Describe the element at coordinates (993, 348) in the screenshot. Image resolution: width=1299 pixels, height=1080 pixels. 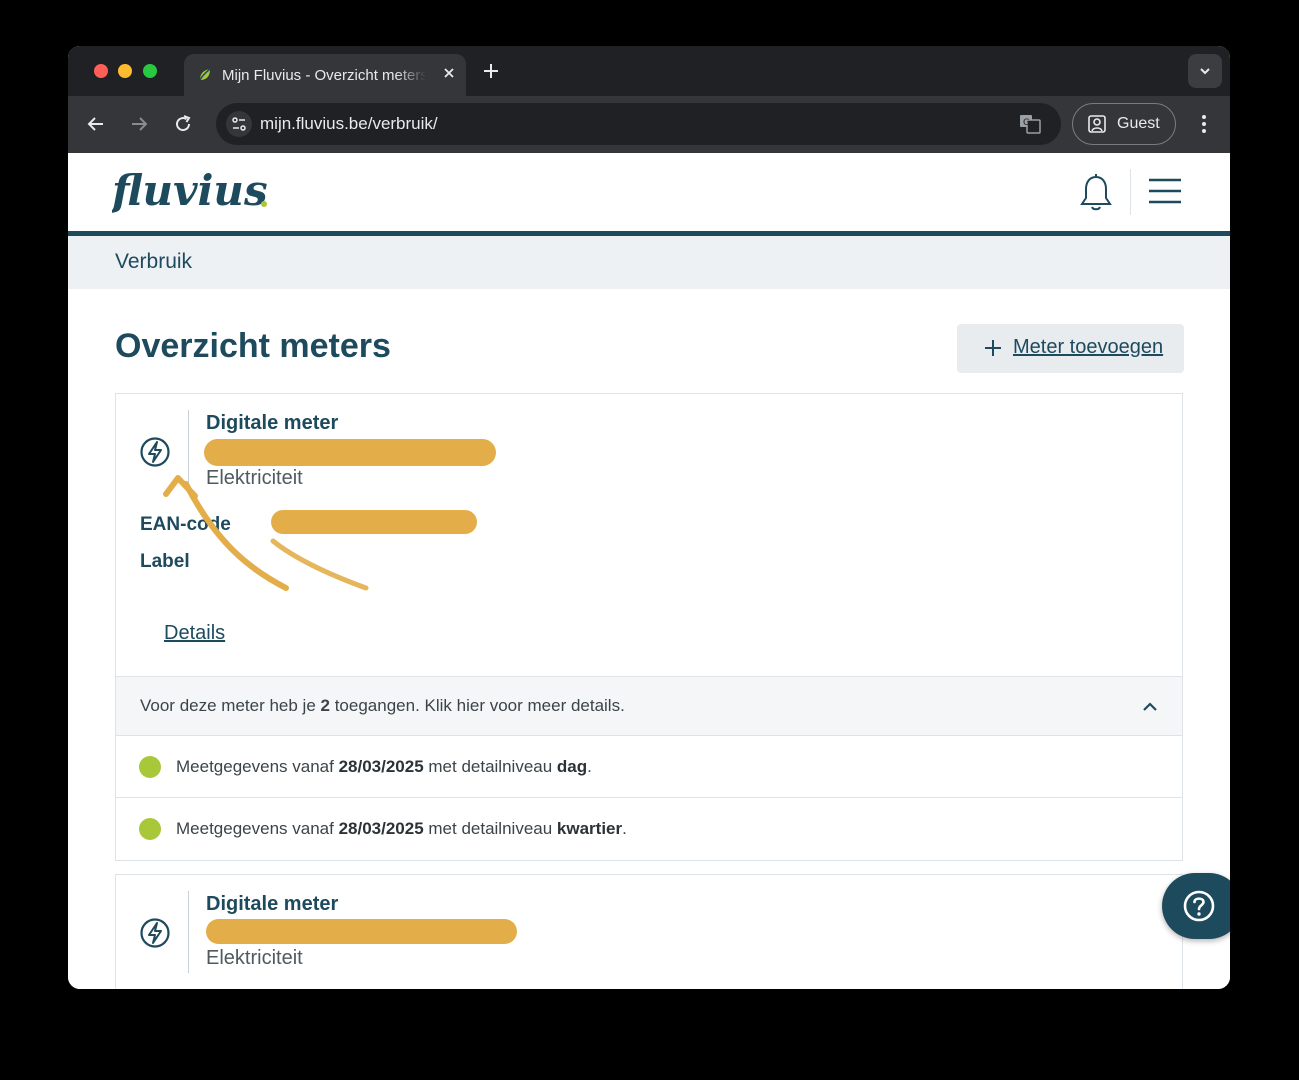
I see `plus-icon` at that location.